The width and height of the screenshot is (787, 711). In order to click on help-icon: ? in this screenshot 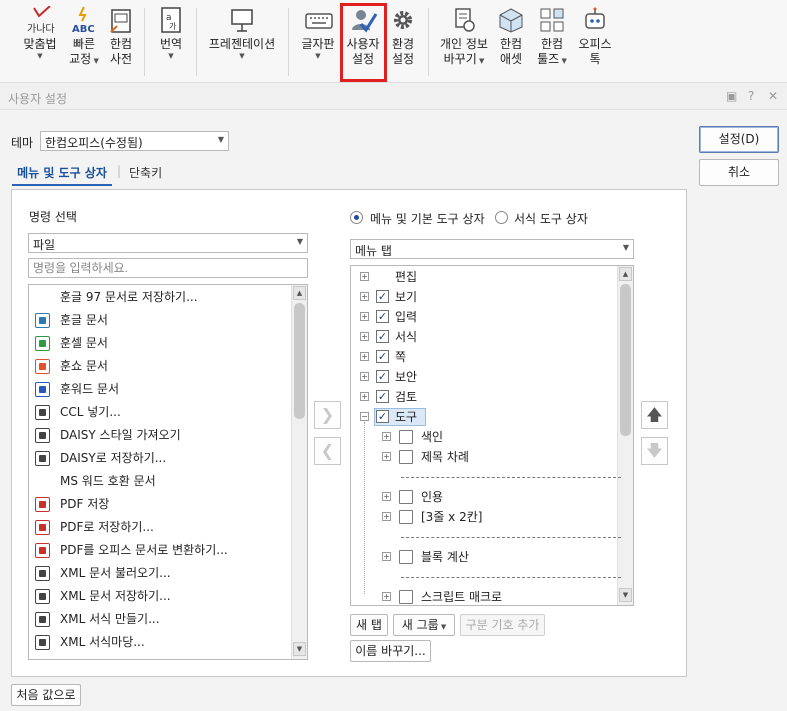, I will do `click(751, 96)`.